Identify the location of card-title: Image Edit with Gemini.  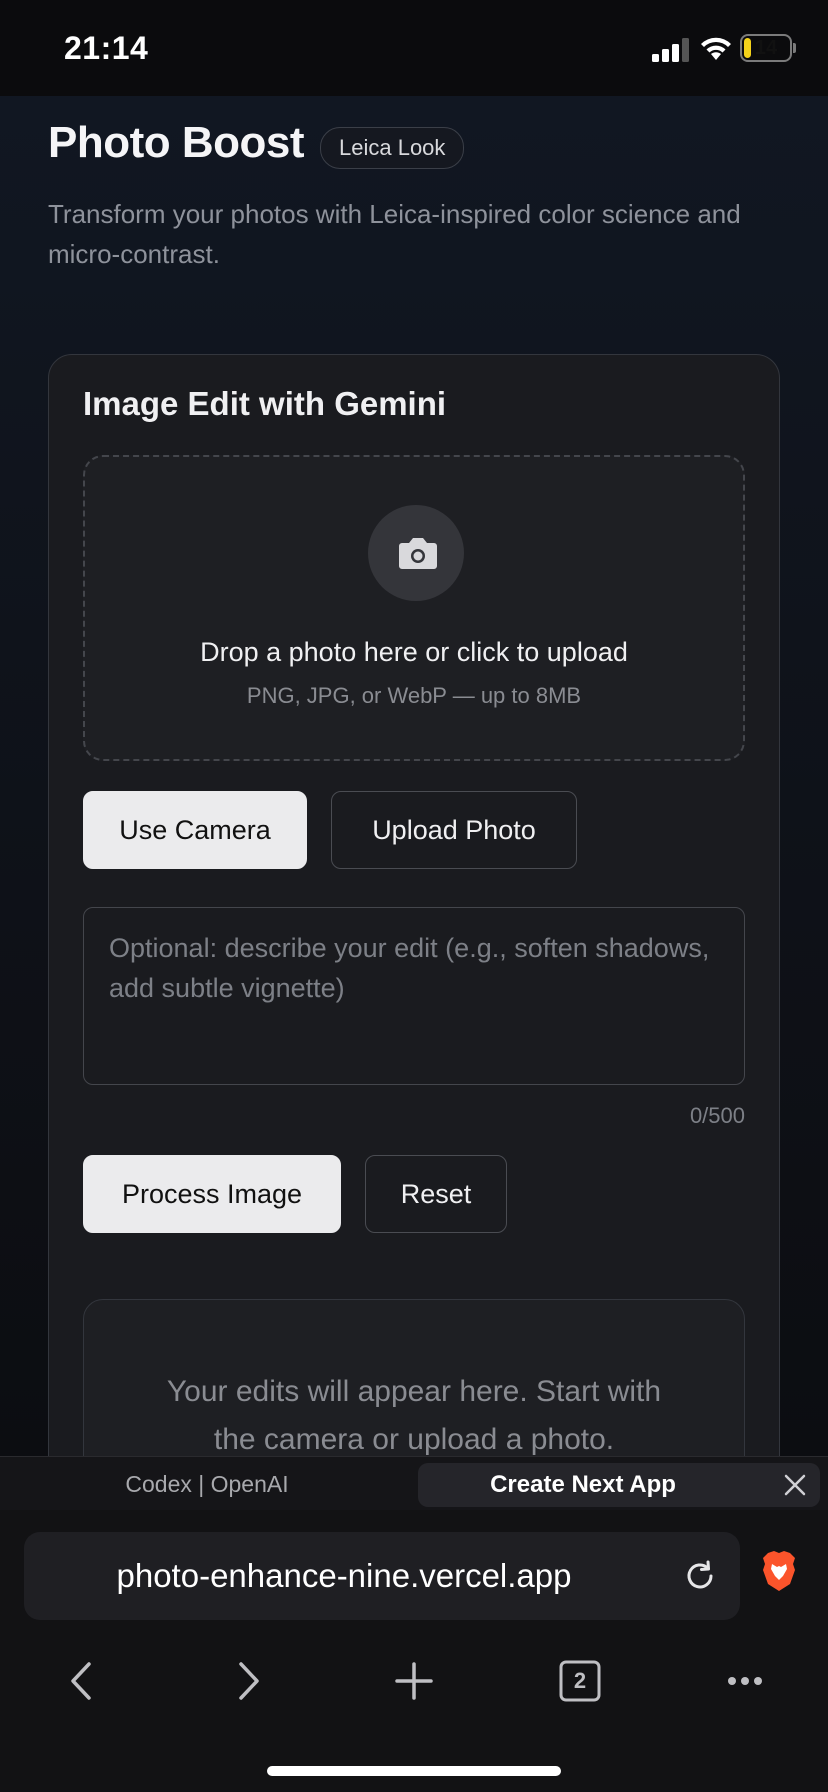
(265, 403).